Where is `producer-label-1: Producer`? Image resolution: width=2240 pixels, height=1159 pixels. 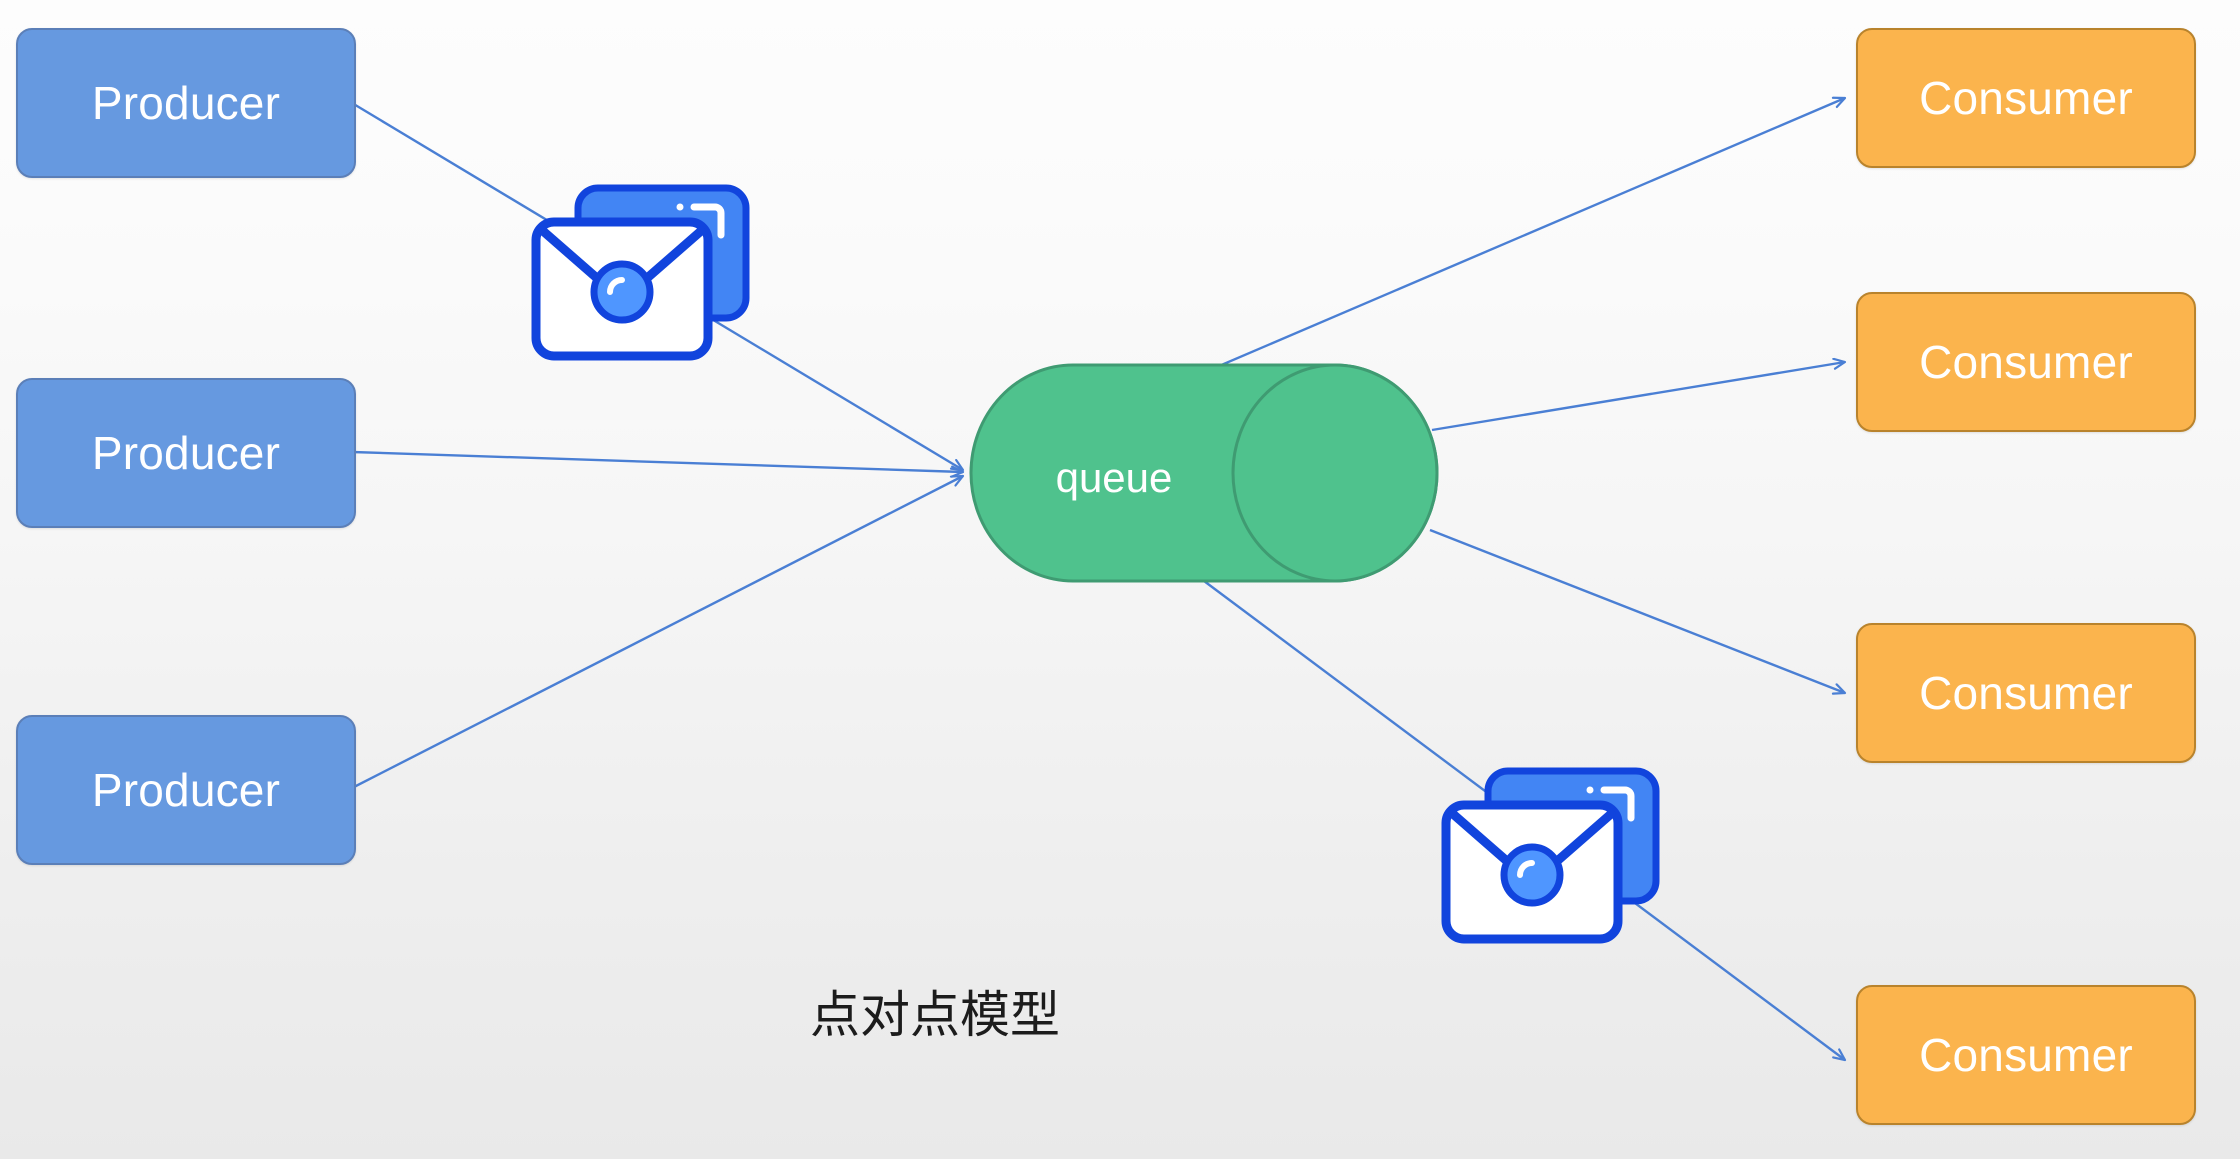
producer-label-1: Producer is located at coordinates (186, 103).